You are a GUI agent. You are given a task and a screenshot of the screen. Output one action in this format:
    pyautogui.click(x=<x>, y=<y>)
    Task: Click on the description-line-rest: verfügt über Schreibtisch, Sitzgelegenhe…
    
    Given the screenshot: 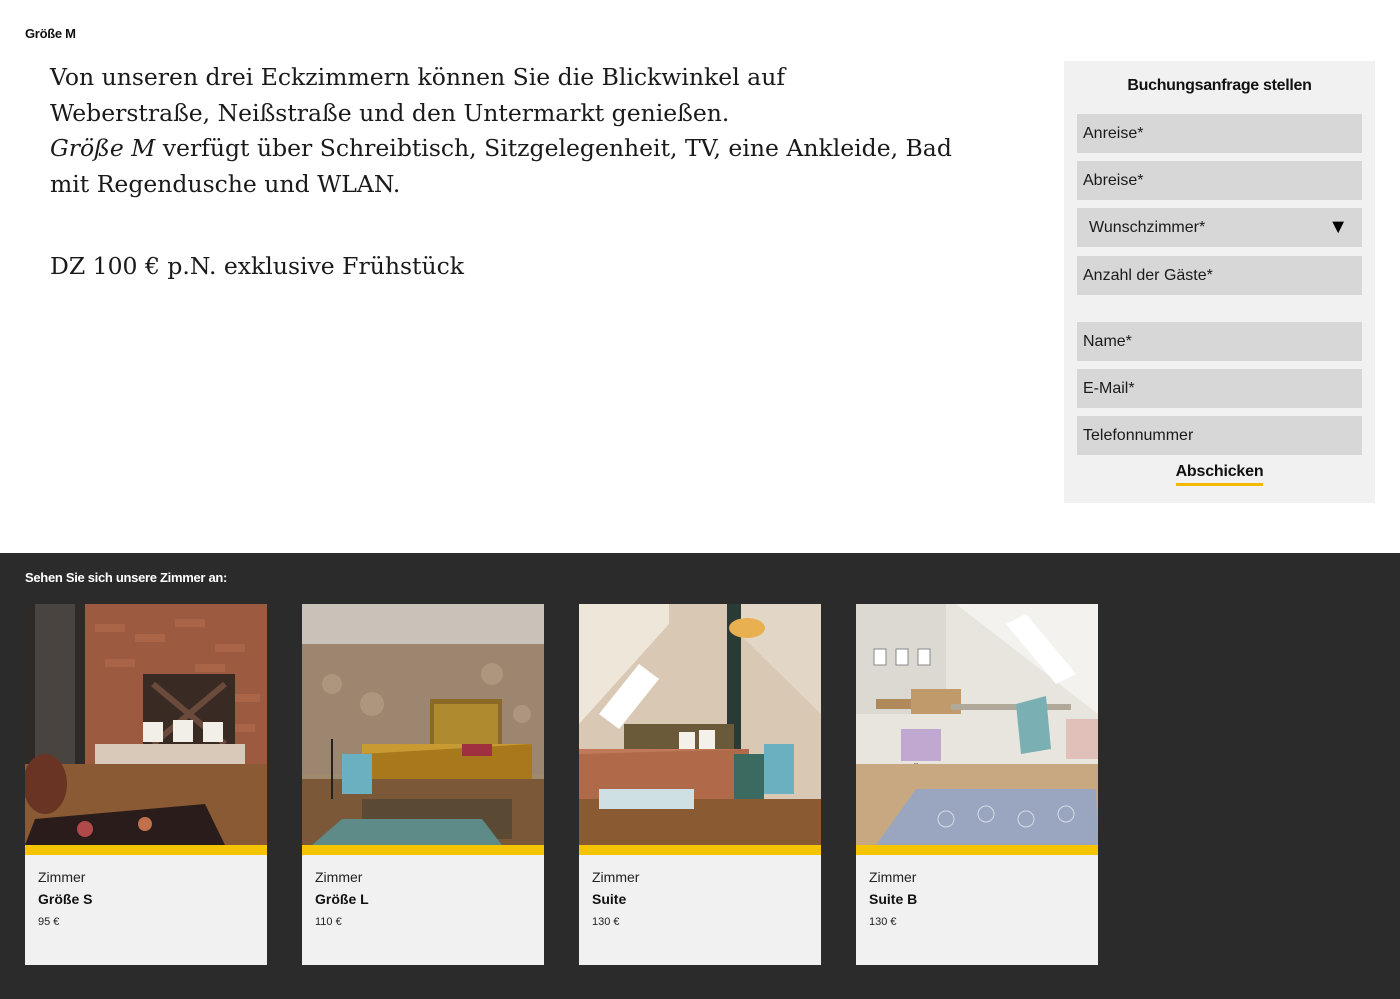 What is the action you would take?
    pyautogui.click(x=553, y=148)
    